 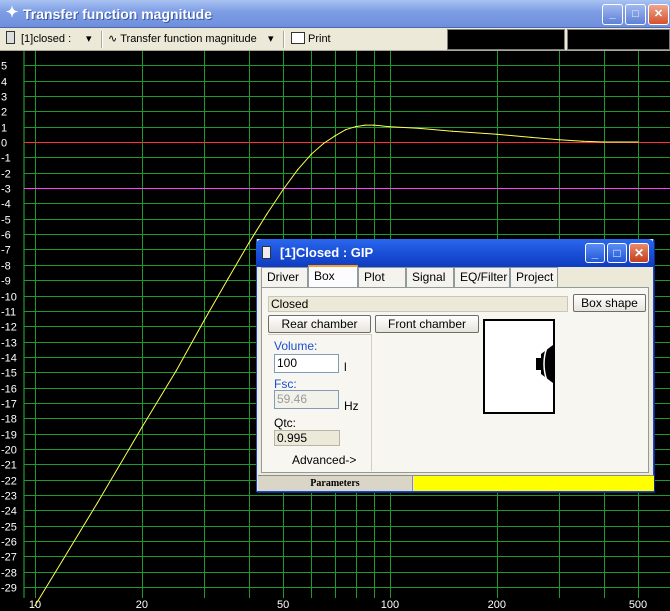 I want to click on volume-input: 100, so click(x=306, y=363).